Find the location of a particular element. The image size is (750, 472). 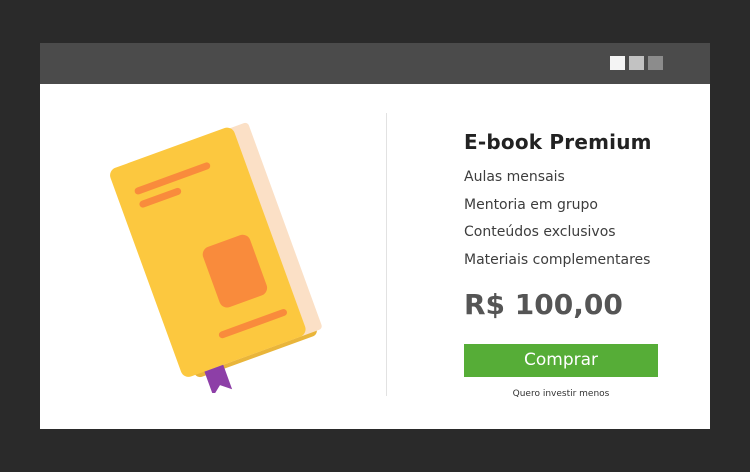

feature-item: Conteúdos exclusivos is located at coordinates (540, 232).